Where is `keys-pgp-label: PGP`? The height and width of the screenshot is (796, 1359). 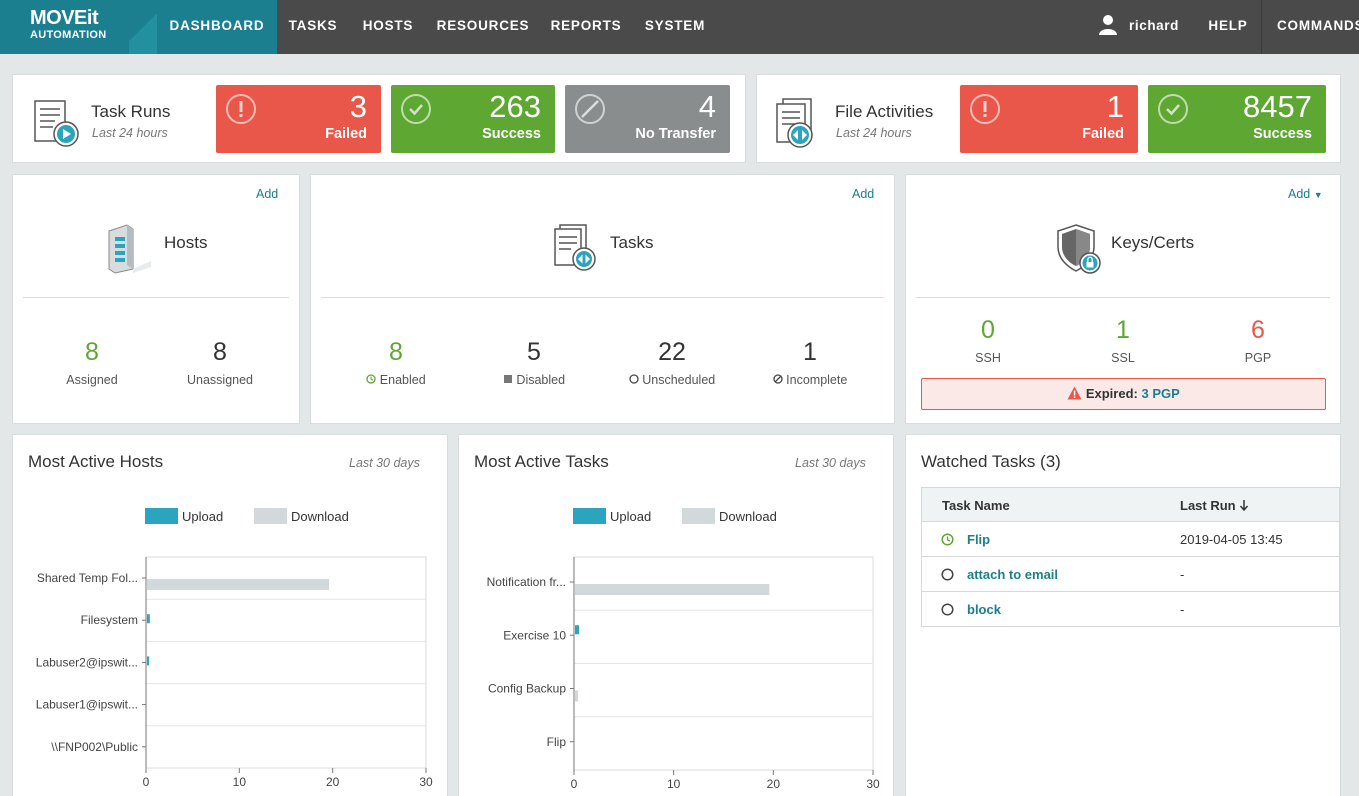
keys-pgp-label: PGP is located at coordinates (1258, 358).